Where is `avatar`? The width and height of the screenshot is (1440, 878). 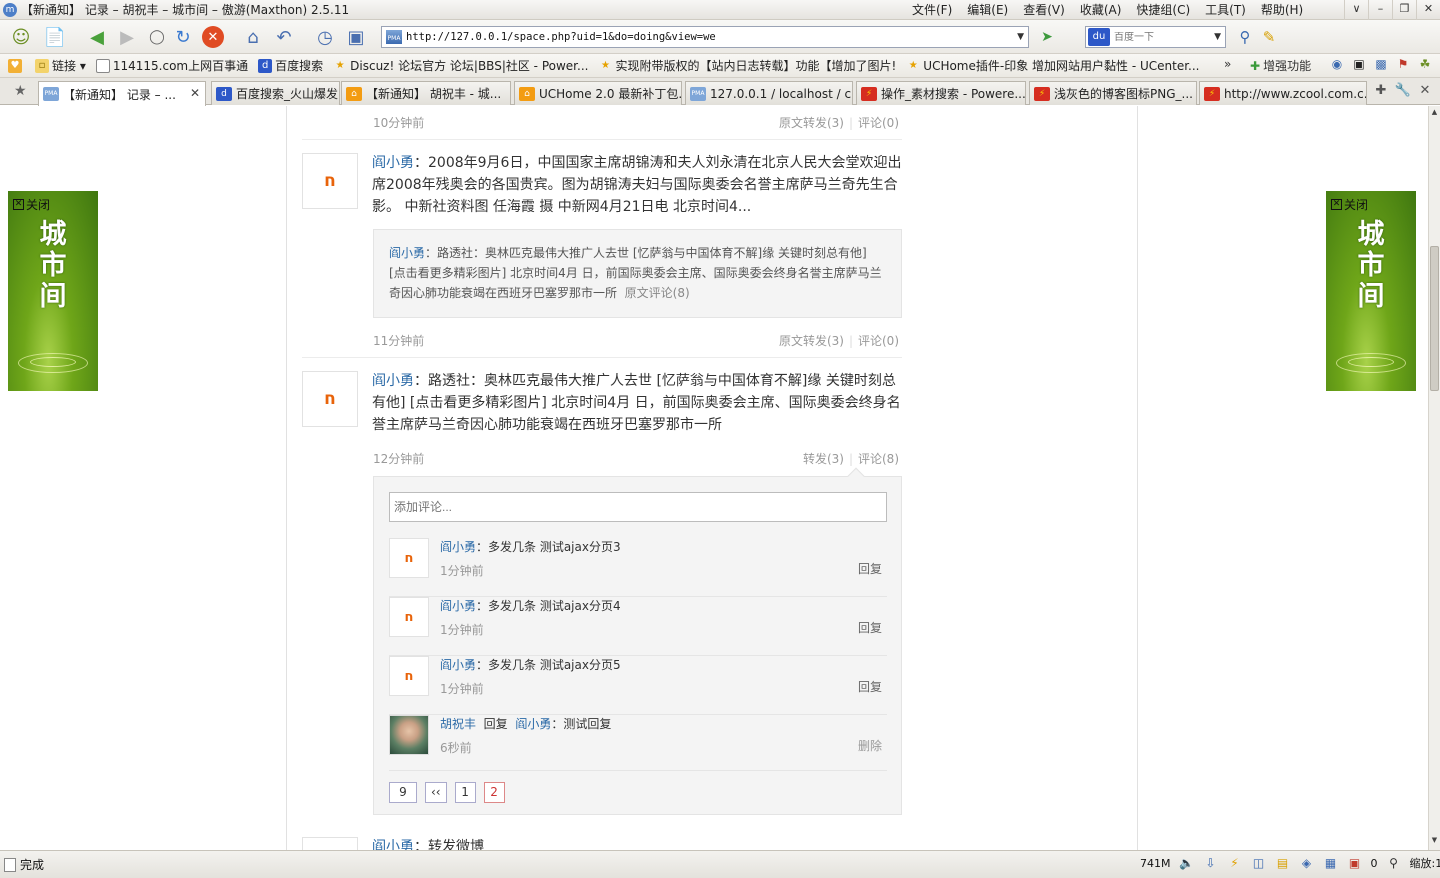 avatar is located at coordinates (330, 843).